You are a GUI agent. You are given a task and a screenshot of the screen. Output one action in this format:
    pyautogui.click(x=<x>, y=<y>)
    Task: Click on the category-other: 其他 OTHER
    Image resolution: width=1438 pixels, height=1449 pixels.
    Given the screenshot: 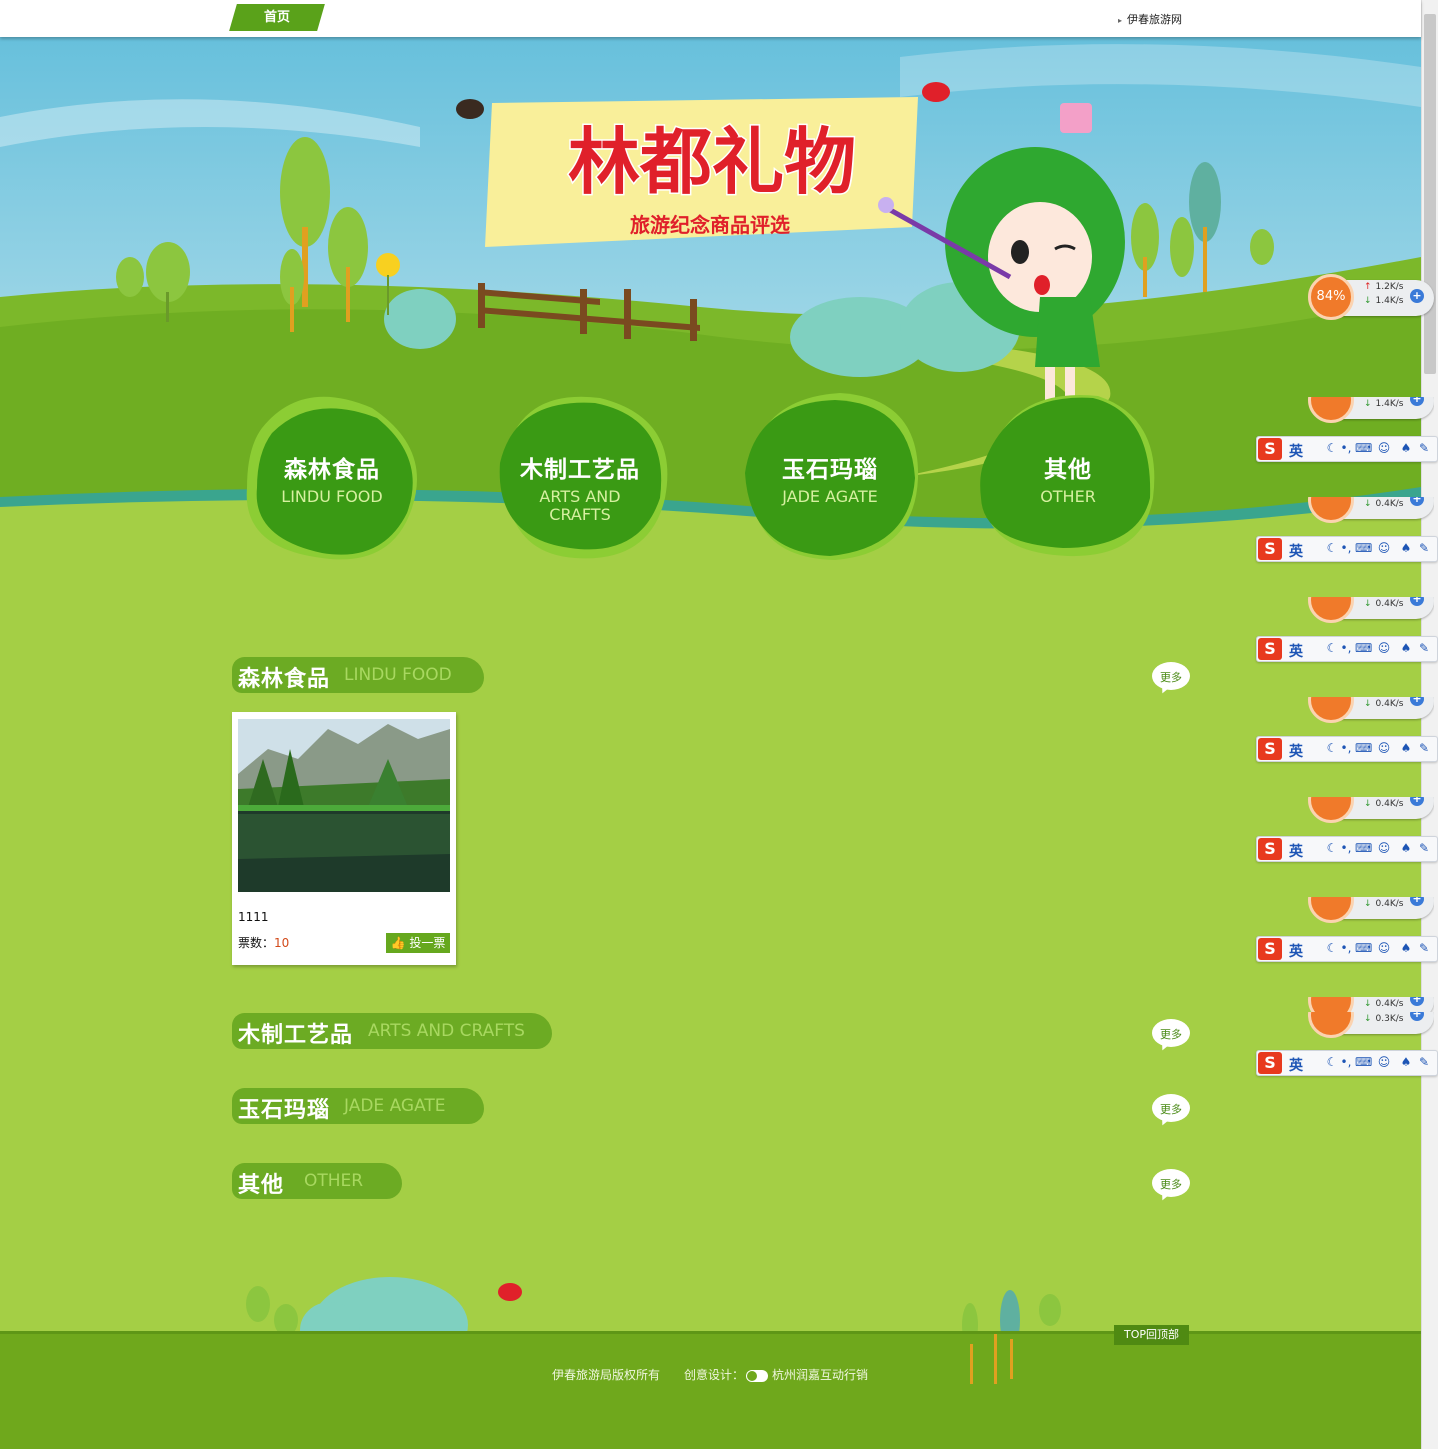 What is the action you would take?
    pyautogui.click(x=1068, y=475)
    